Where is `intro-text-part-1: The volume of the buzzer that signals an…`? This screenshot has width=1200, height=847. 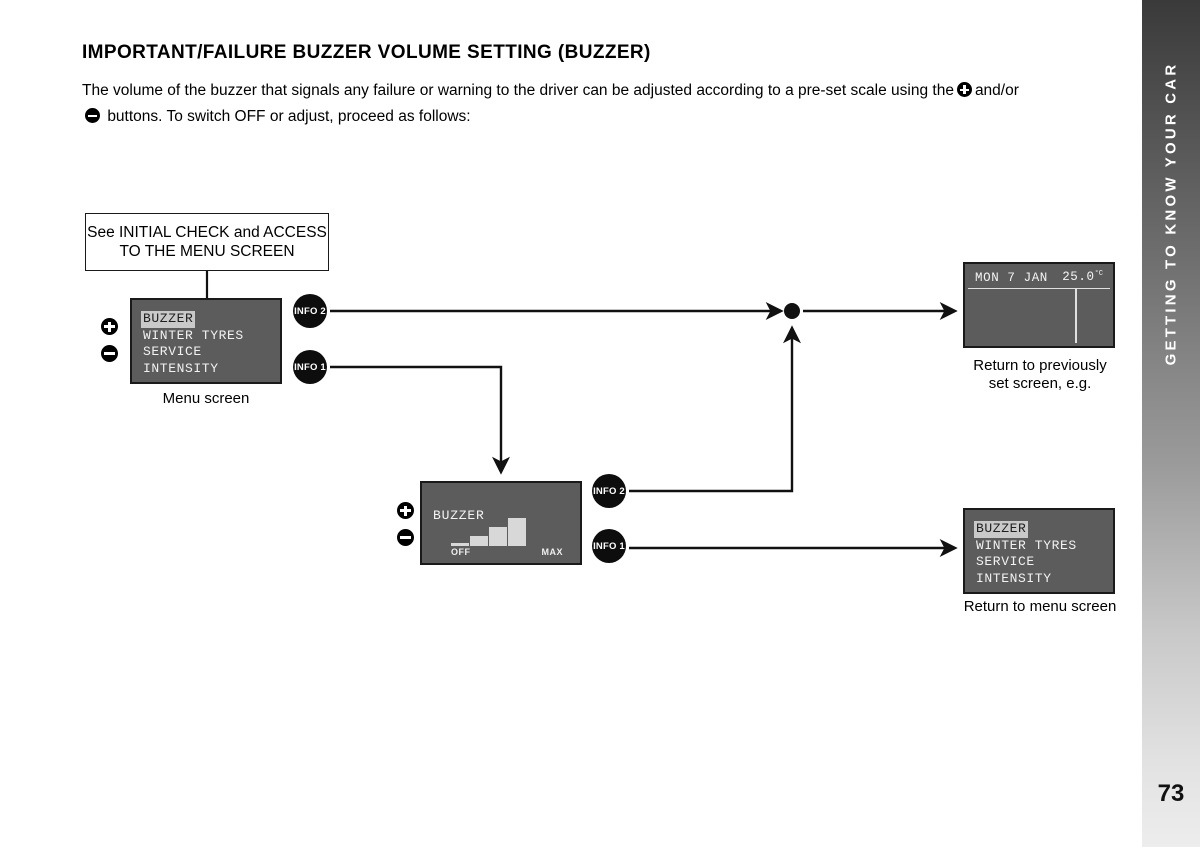 intro-text-part-1: The volume of the buzzer that signals an… is located at coordinates (518, 90).